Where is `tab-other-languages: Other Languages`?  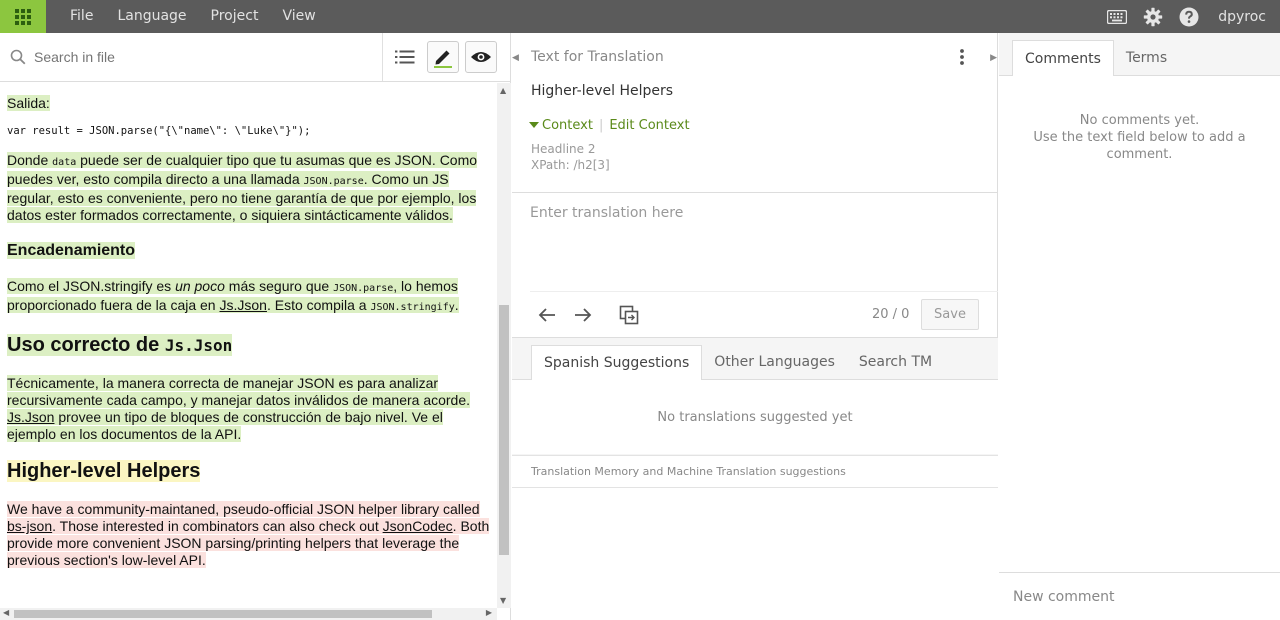
tab-other-languages: Other Languages is located at coordinates (774, 362).